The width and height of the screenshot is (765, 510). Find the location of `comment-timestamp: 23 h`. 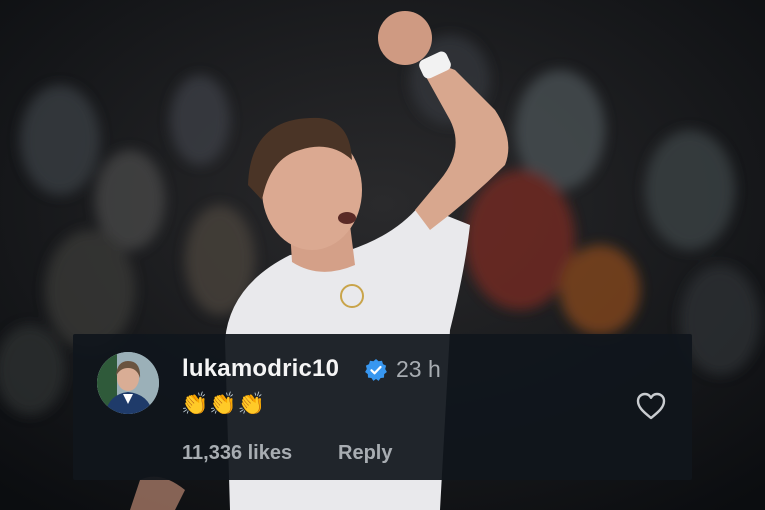

comment-timestamp: 23 h is located at coordinates (418, 369).